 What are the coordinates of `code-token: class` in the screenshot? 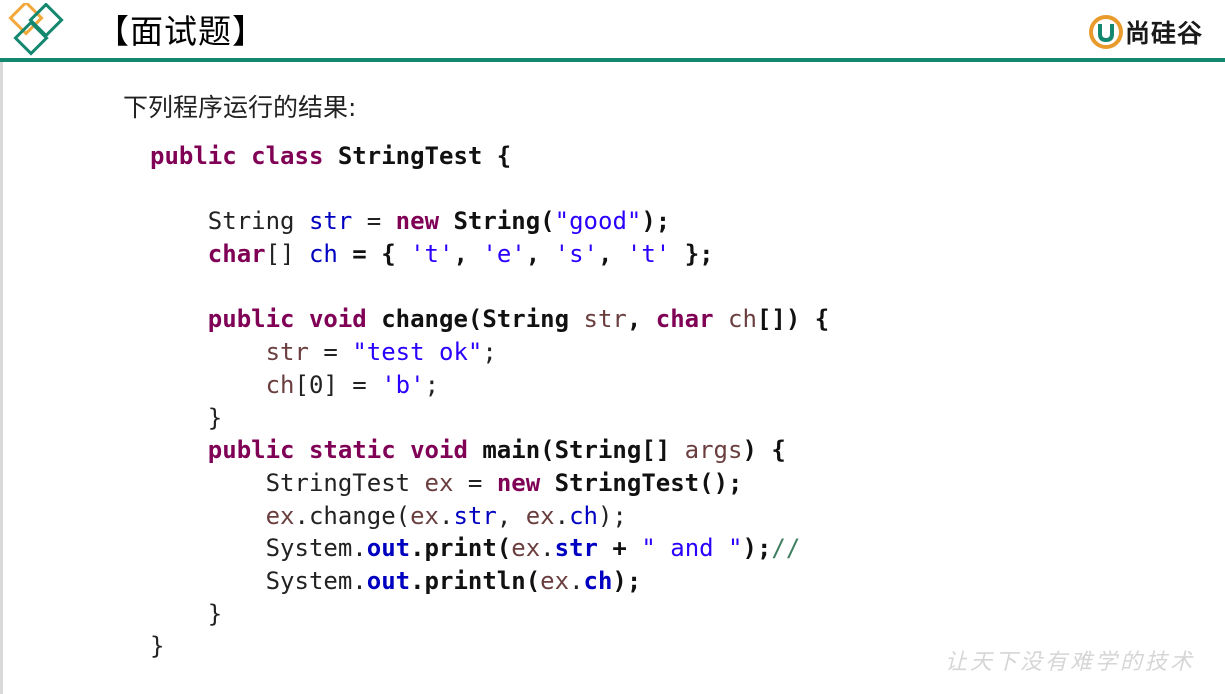 It's located at (287, 156).